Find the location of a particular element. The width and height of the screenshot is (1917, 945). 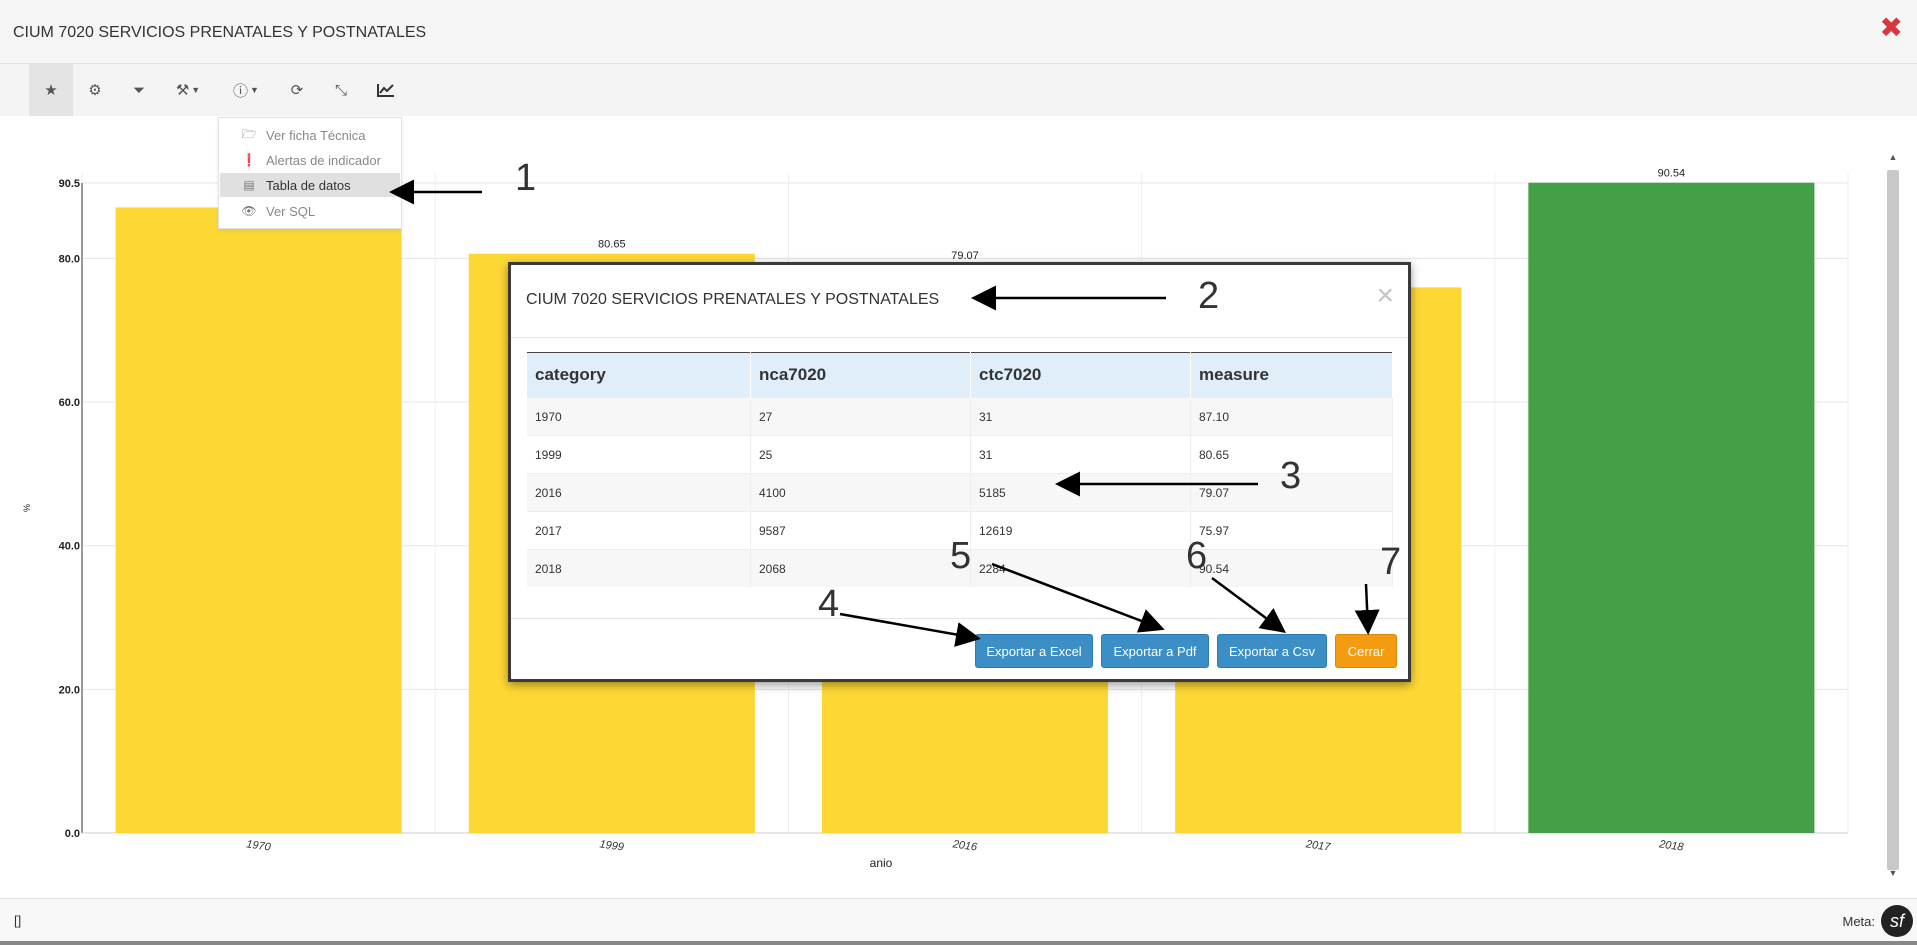

export-excel-button: Exportar a Excel is located at coordinates (1034, 651).